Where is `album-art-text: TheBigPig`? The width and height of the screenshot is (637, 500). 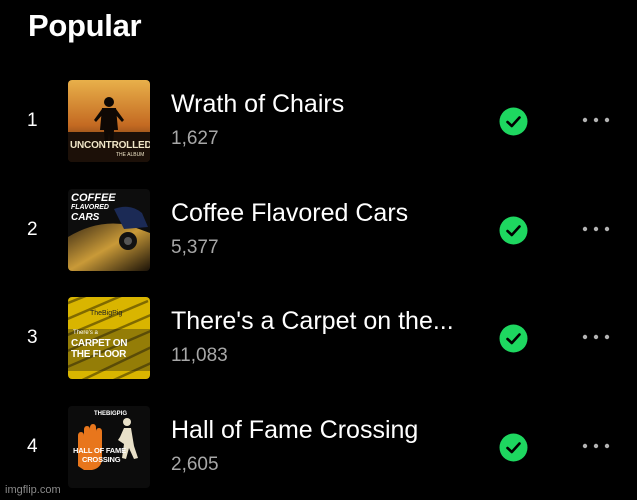 album-art-text: TheBigPig is located at coordinates (106, 313).